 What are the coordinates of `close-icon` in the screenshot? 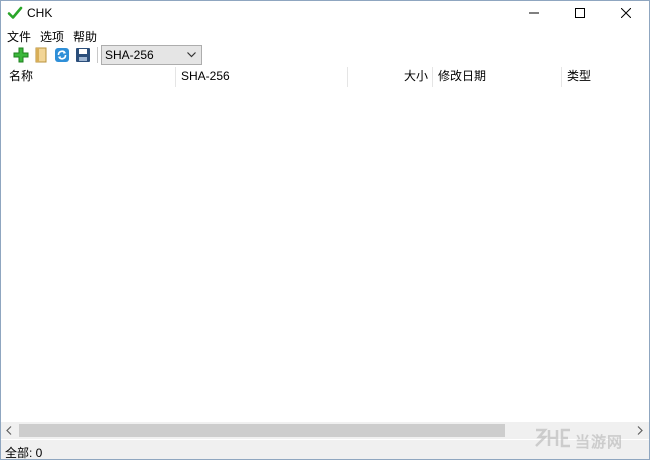 It's located at (626, 13).